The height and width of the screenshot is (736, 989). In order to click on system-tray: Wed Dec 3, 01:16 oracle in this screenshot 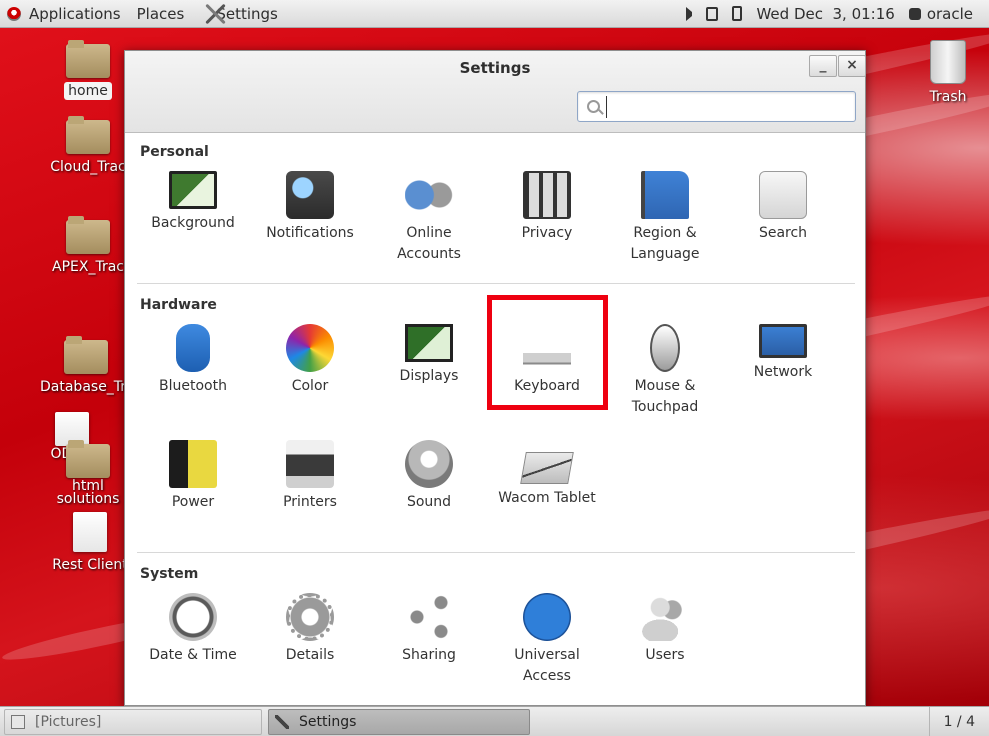, I will do `click(837, 13)`.